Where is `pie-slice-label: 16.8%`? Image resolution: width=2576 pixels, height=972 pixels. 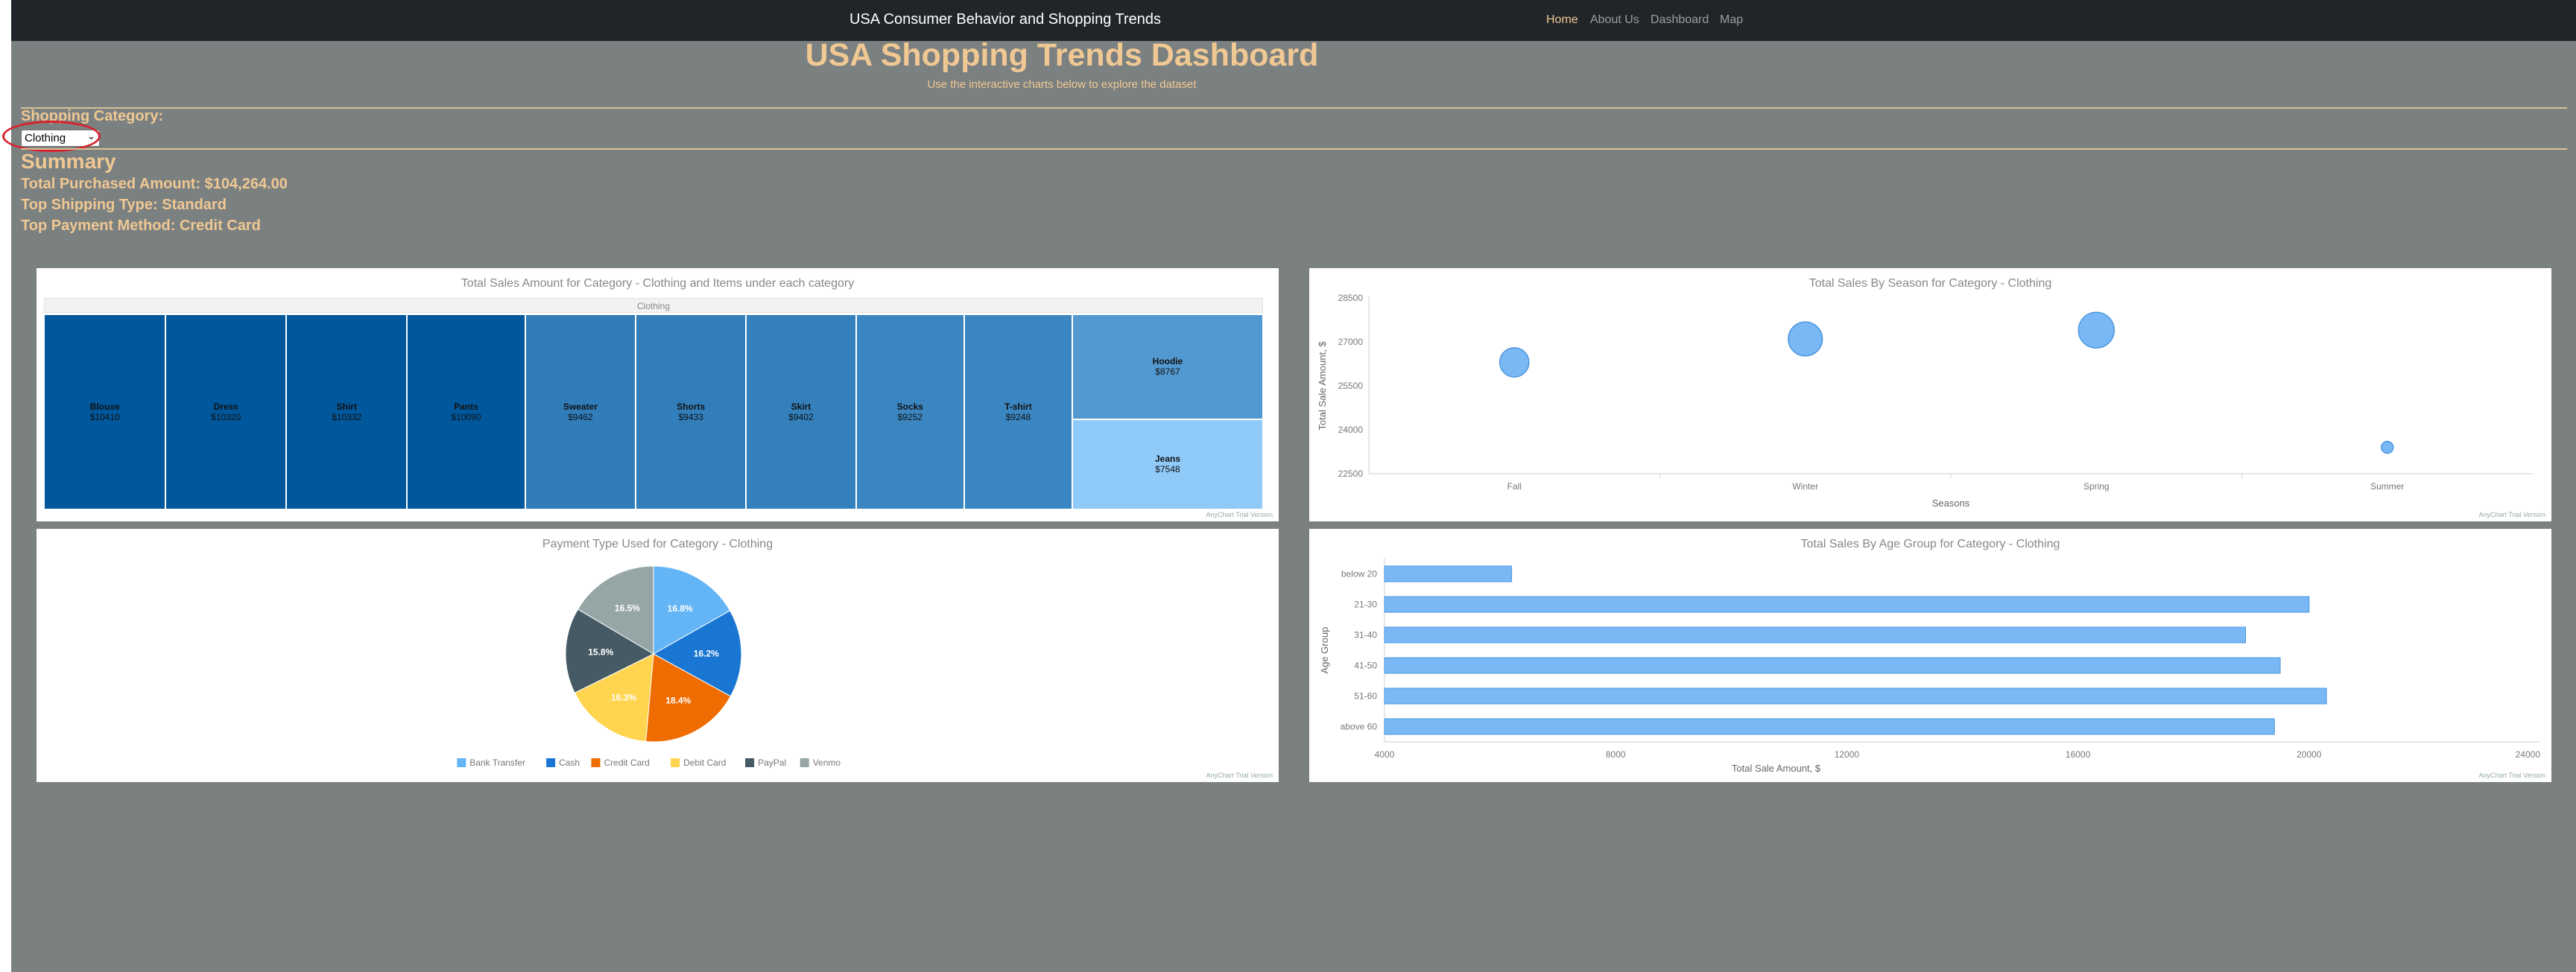
pie-slice-label: 16.8% is located at coordinates (681, 608).